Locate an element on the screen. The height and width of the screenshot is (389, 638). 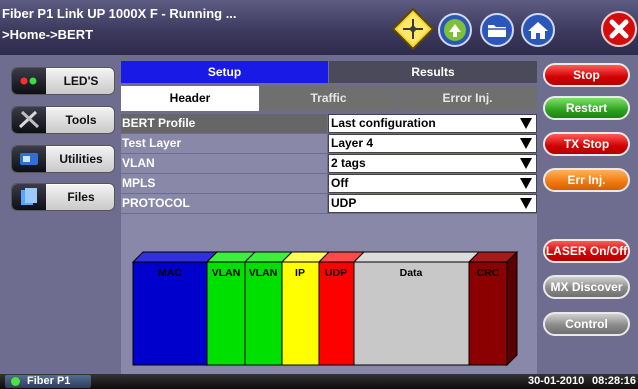
tab-traffic: Traffic is located at coordinates (328, 98).